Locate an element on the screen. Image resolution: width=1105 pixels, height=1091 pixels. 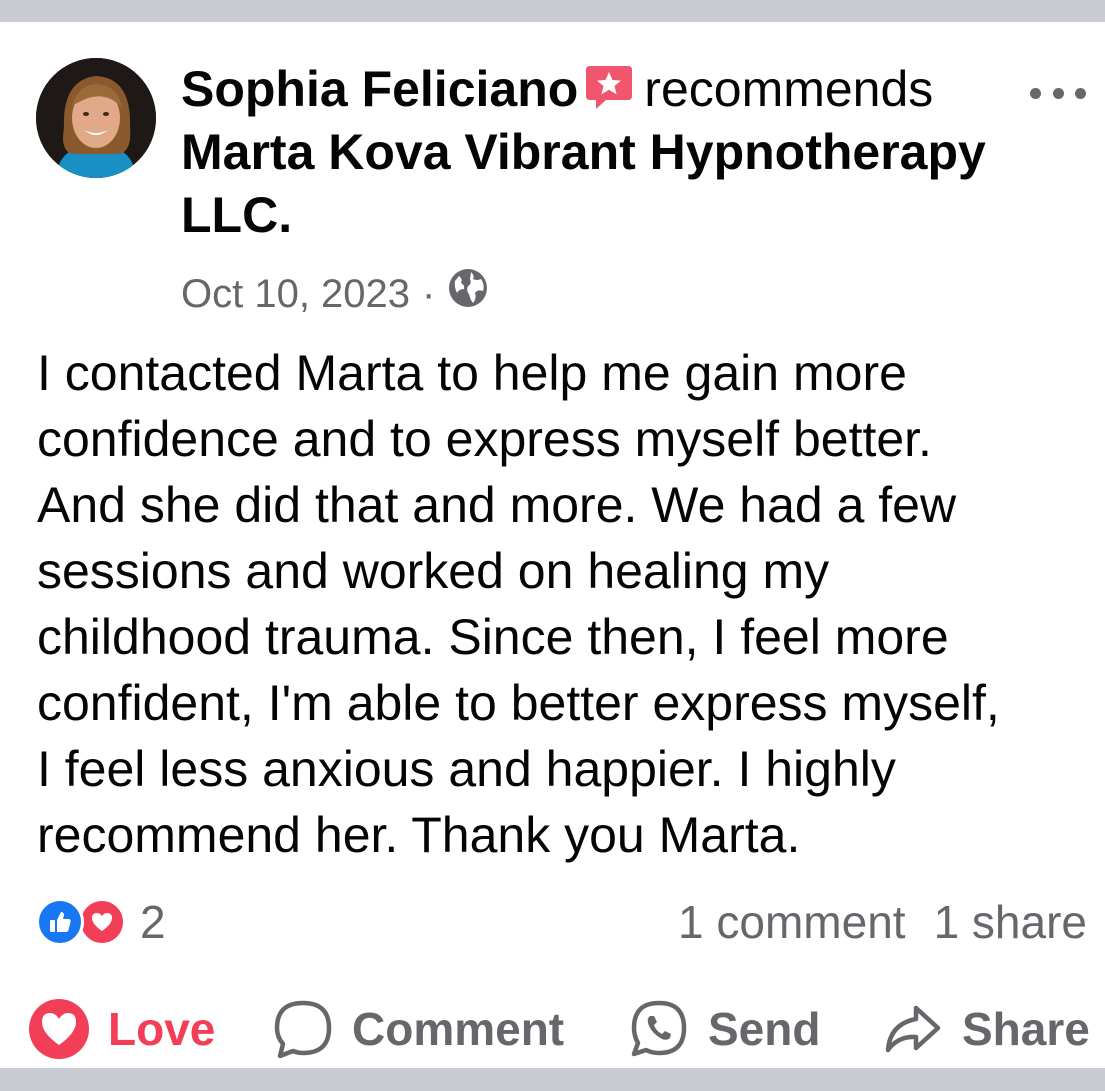
author-avatar is located at coordinates (96, 118).